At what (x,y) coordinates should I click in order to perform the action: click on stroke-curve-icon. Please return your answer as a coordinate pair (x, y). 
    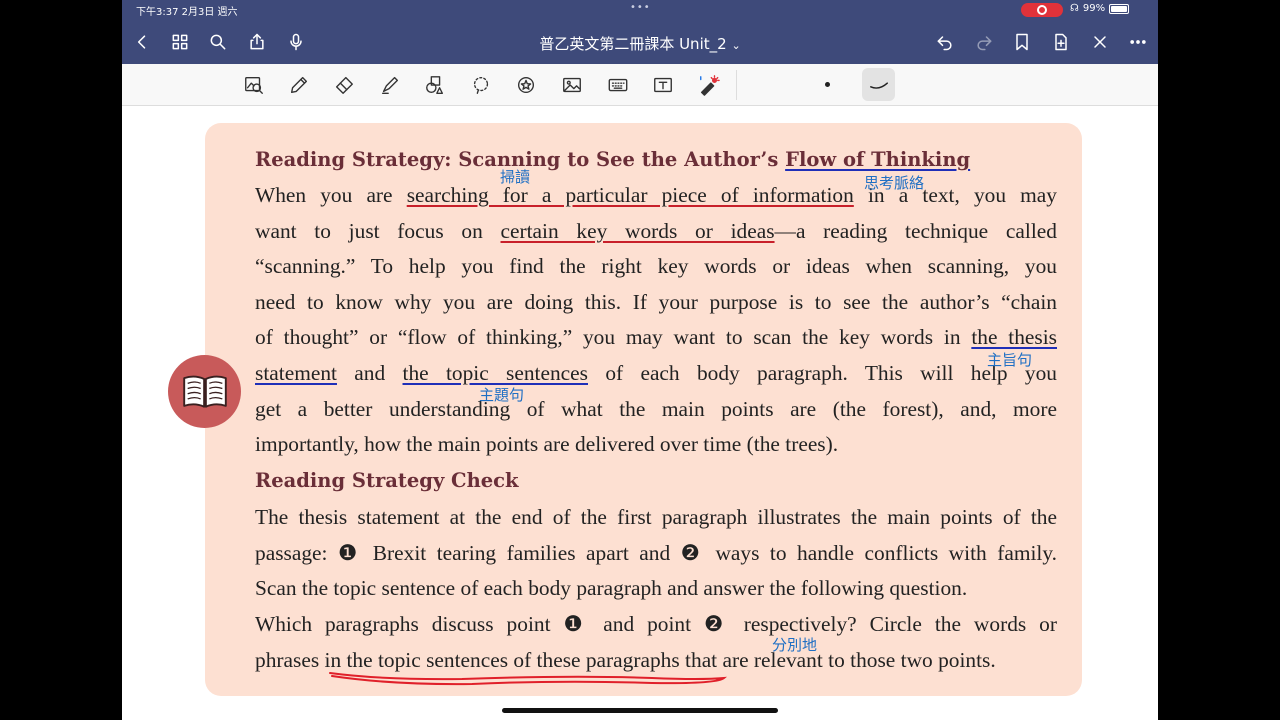
    Looking at the image, I should click on (878, 85).